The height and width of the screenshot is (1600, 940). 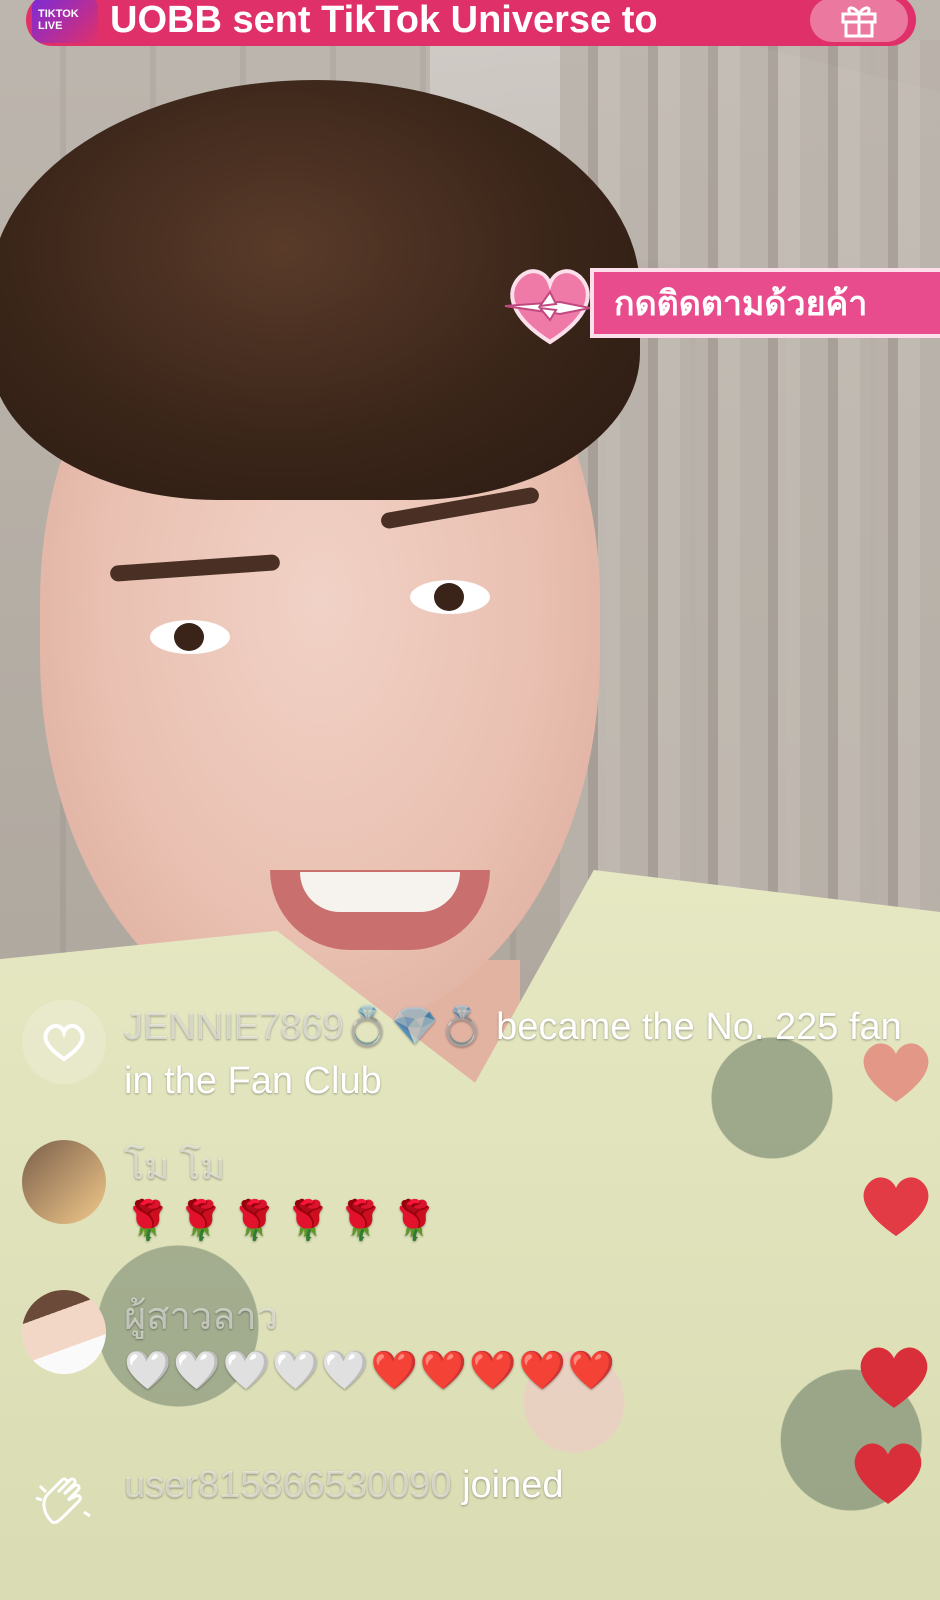 I want to click on chat-body: 🌹🌹🌹🌹🌹🌹, so click(x=284, y=1221).